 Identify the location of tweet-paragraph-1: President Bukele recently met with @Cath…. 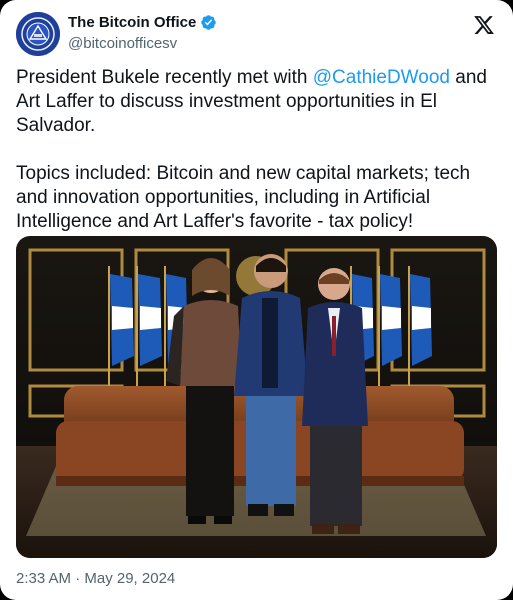
(256, 102).